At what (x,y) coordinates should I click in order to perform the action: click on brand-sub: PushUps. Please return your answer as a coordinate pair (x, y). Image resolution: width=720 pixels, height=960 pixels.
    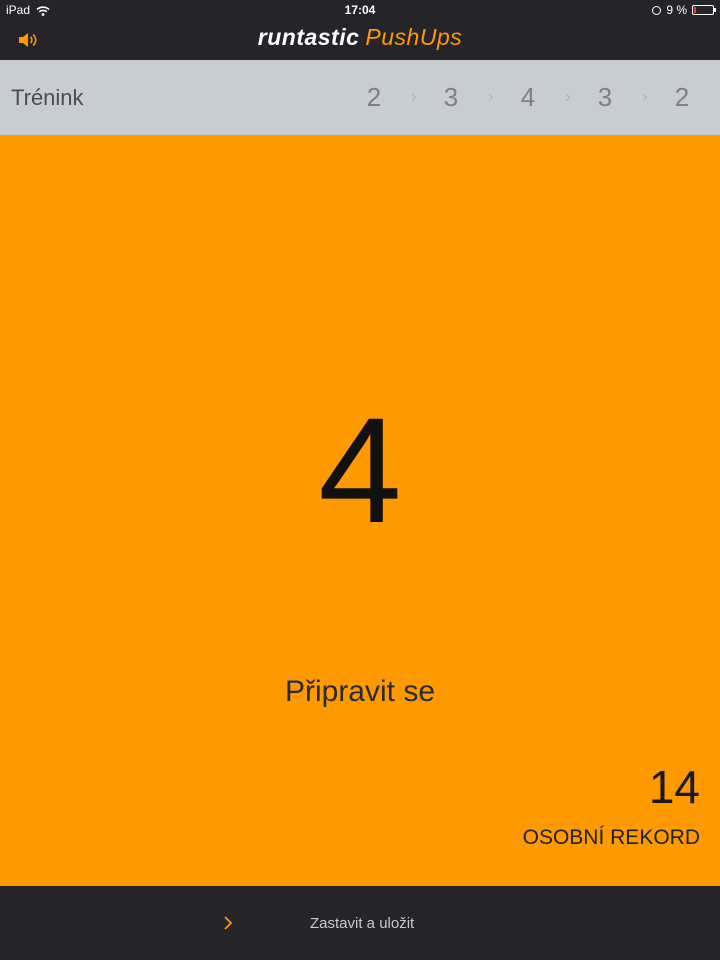
    Looking at the image, I should click on (414, 37).